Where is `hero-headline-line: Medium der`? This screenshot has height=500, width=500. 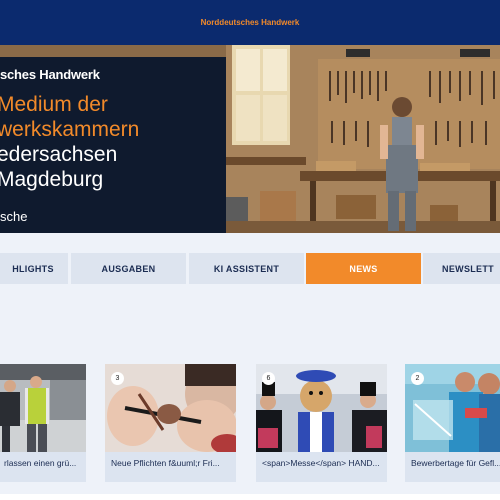 hero-headline-line: Medium der is located at coordinates (54, 104).